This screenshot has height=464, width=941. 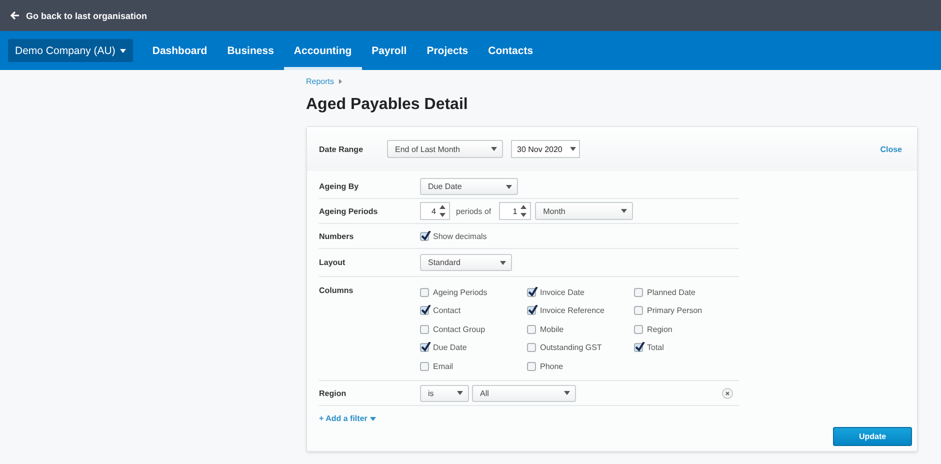 I want to click on field-label: Columns, so click(x=336, y=290).